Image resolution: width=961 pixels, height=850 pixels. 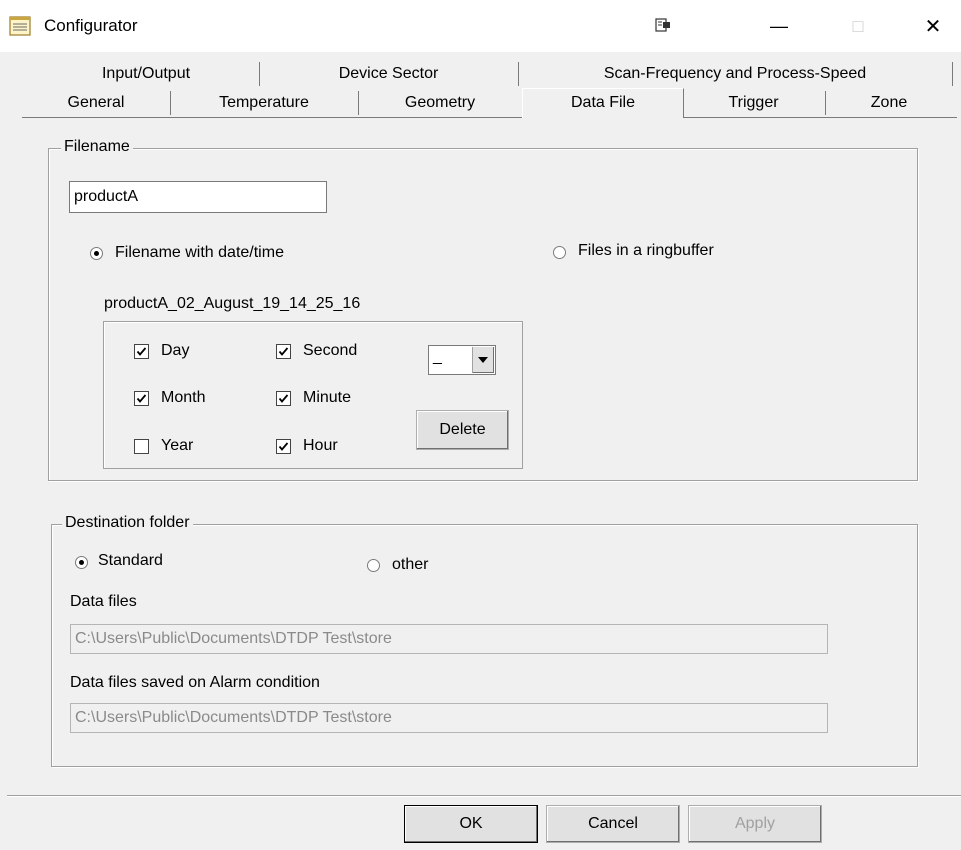 I want to click on notepad-icon, so click(x=20, y=26).